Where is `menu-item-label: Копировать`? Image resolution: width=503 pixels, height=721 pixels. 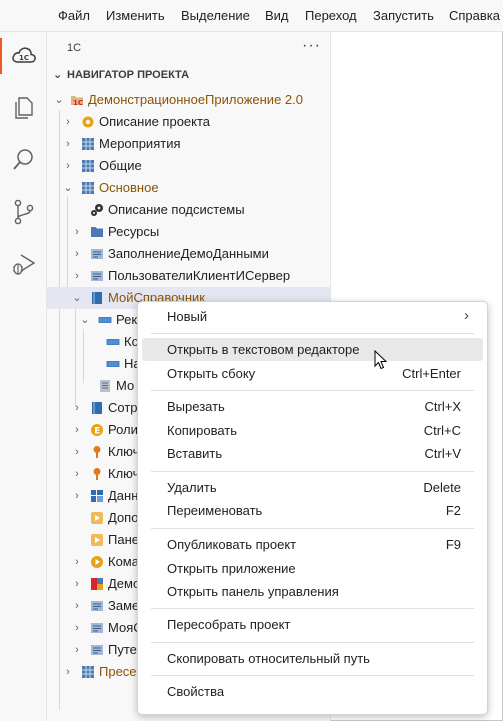 menu-item-label: Копировать is located at coordinates (202, 430).